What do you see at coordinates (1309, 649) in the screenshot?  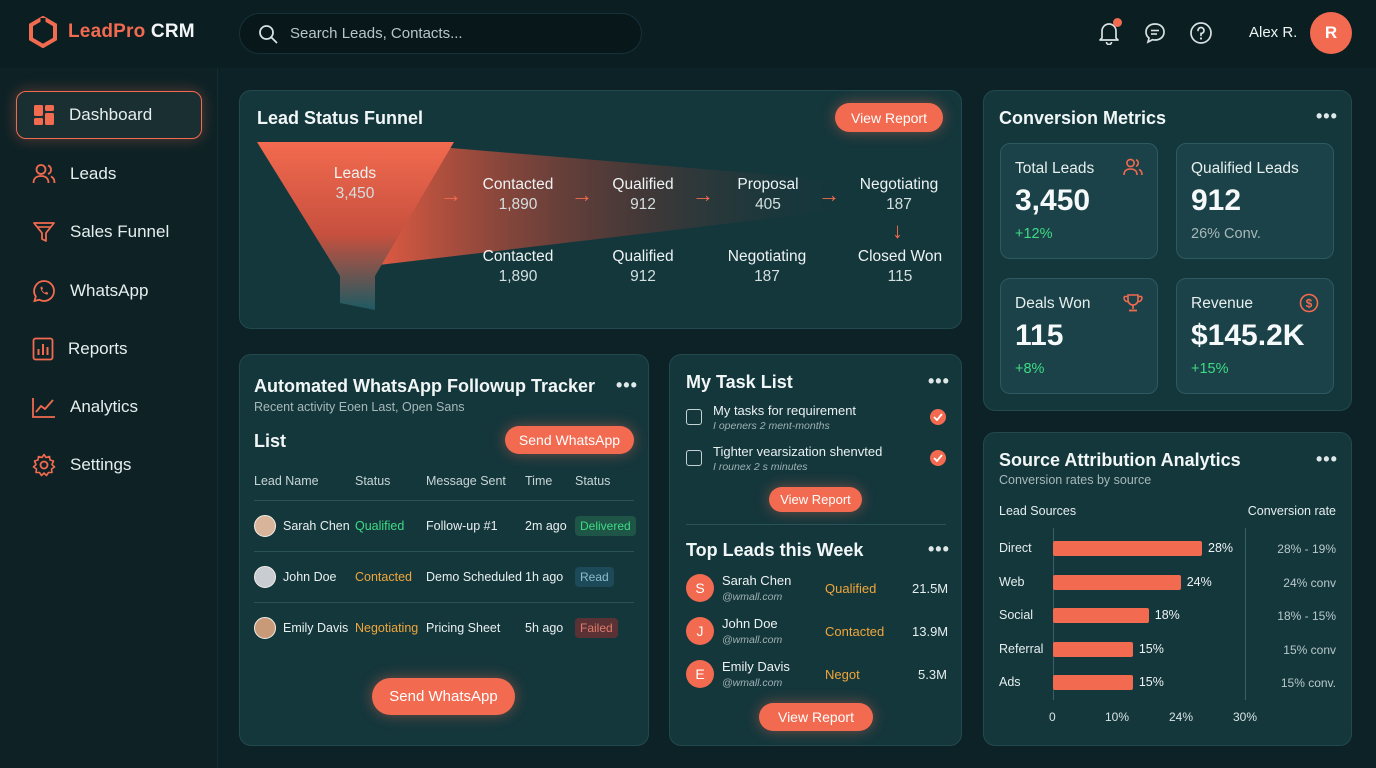 I see `conversion-rate-value: 15% conv` at bounding box center [1309, 649].